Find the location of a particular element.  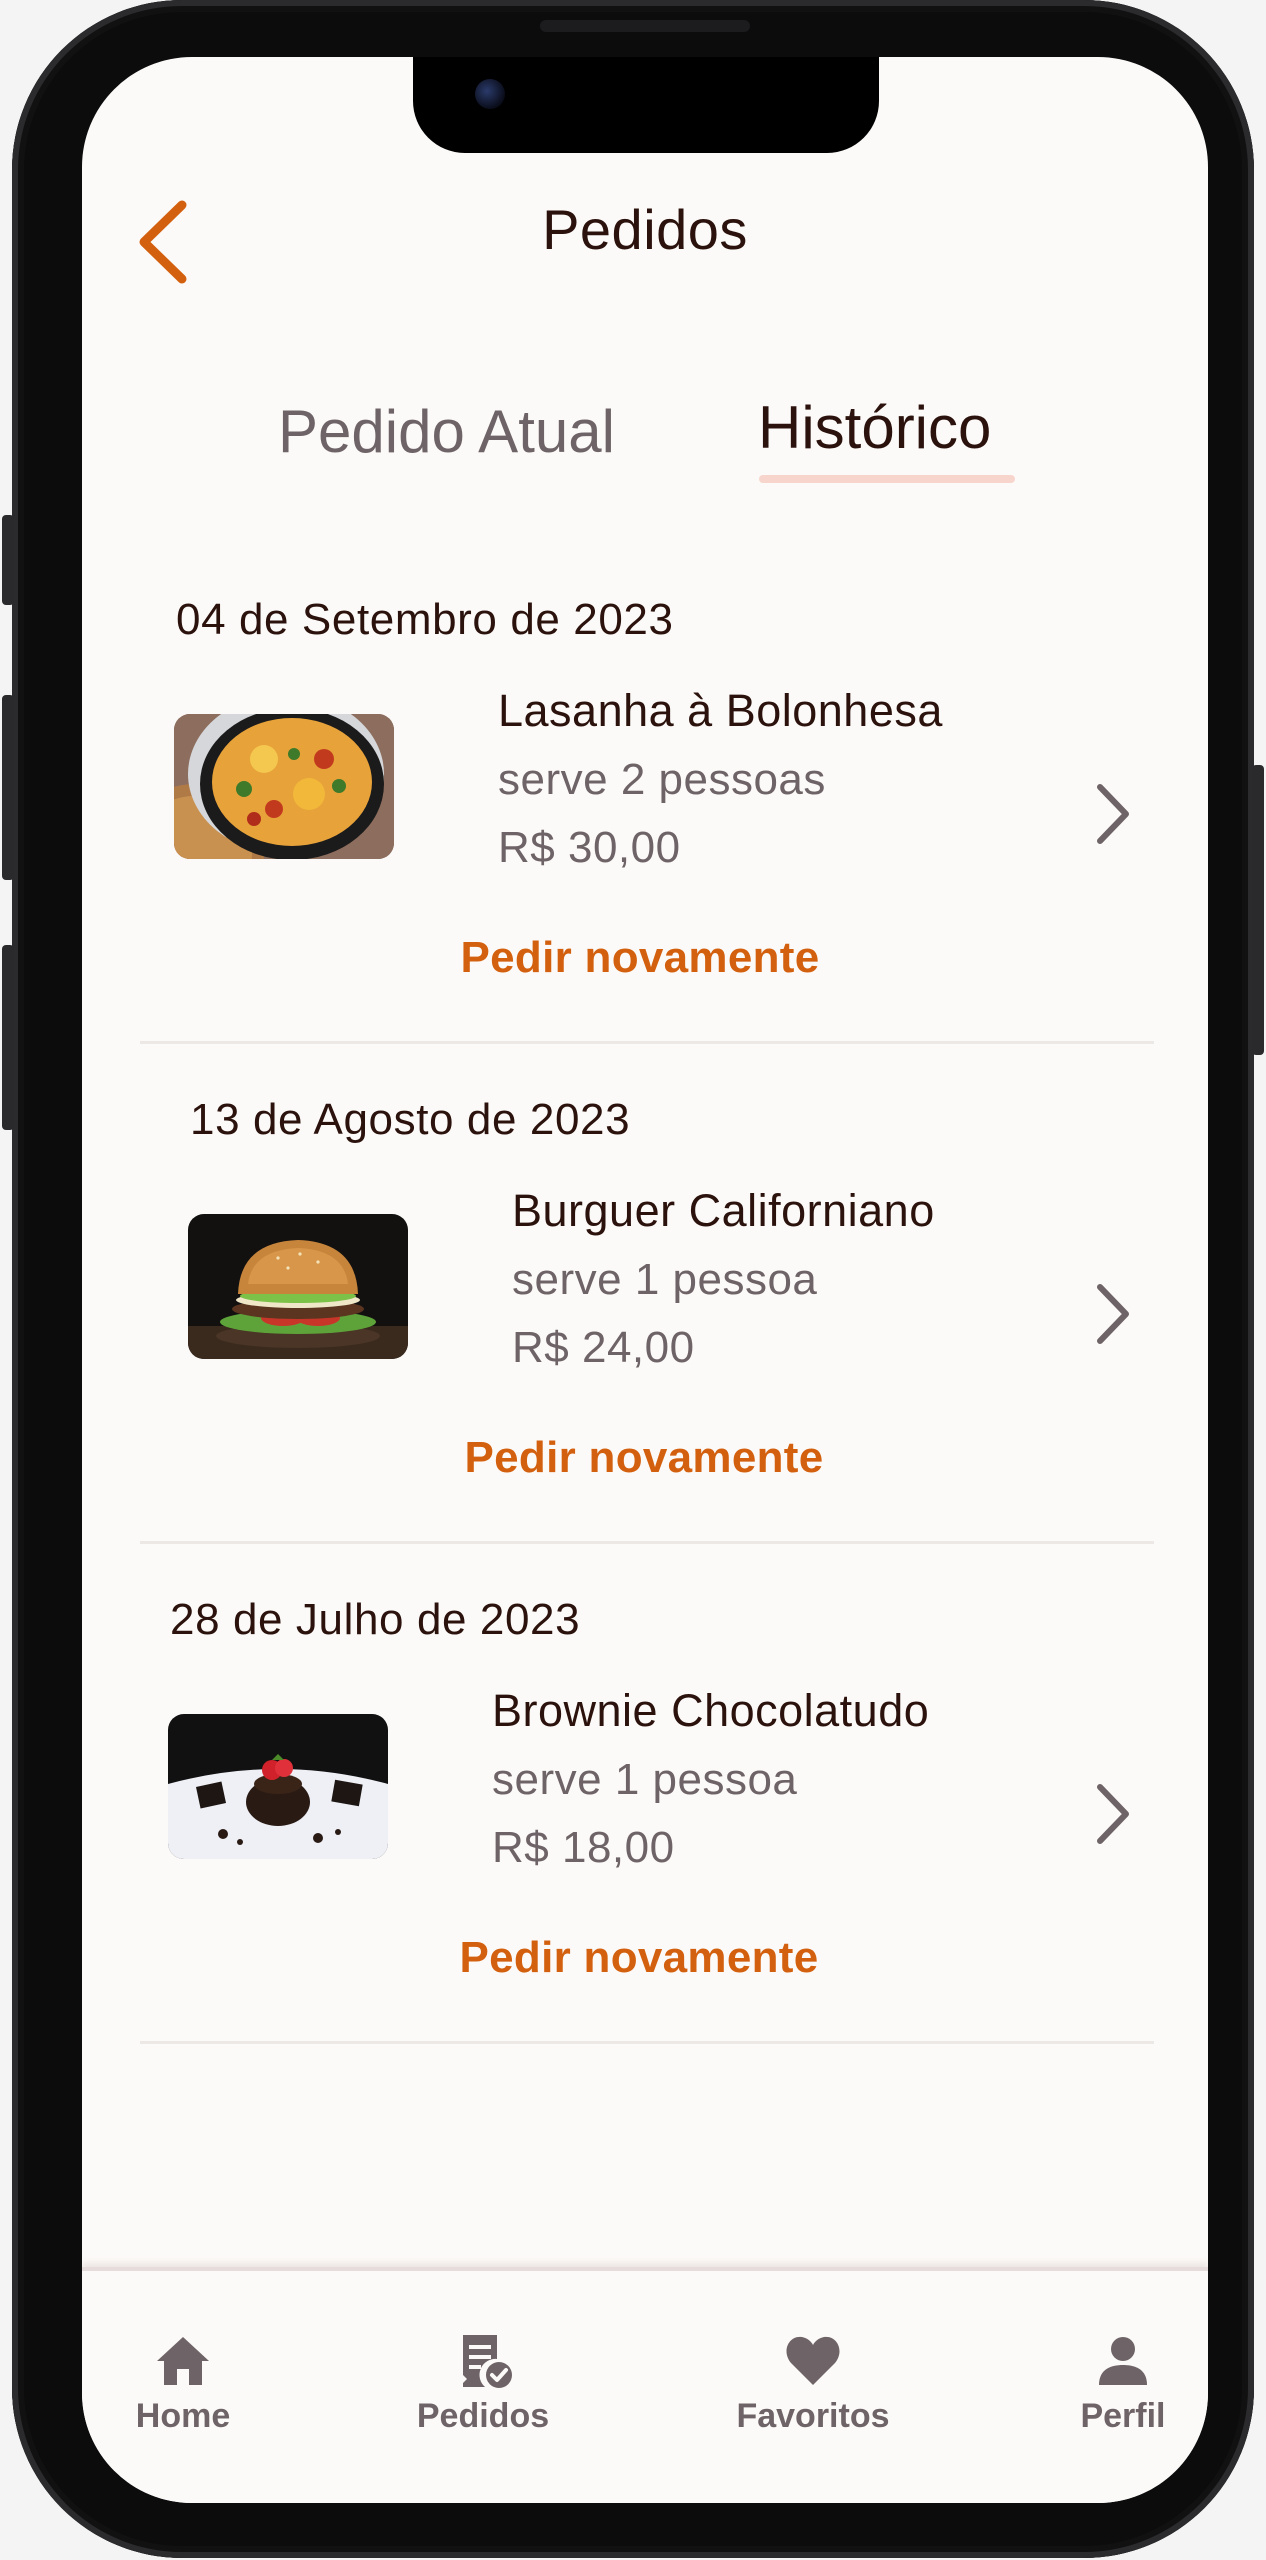

notch is located at coordinates (646, 105).